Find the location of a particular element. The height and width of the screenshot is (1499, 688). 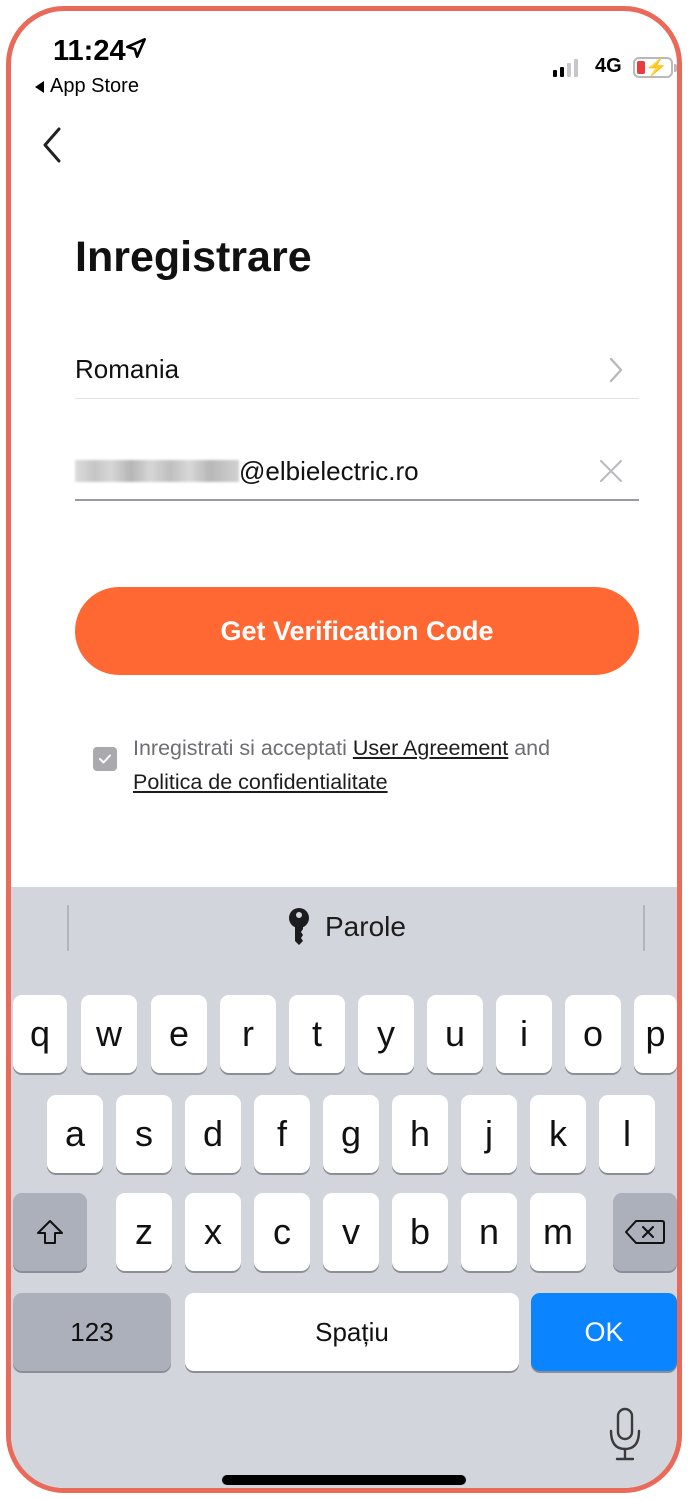

status-time: 11:24 is located at coordinates (89, 51).